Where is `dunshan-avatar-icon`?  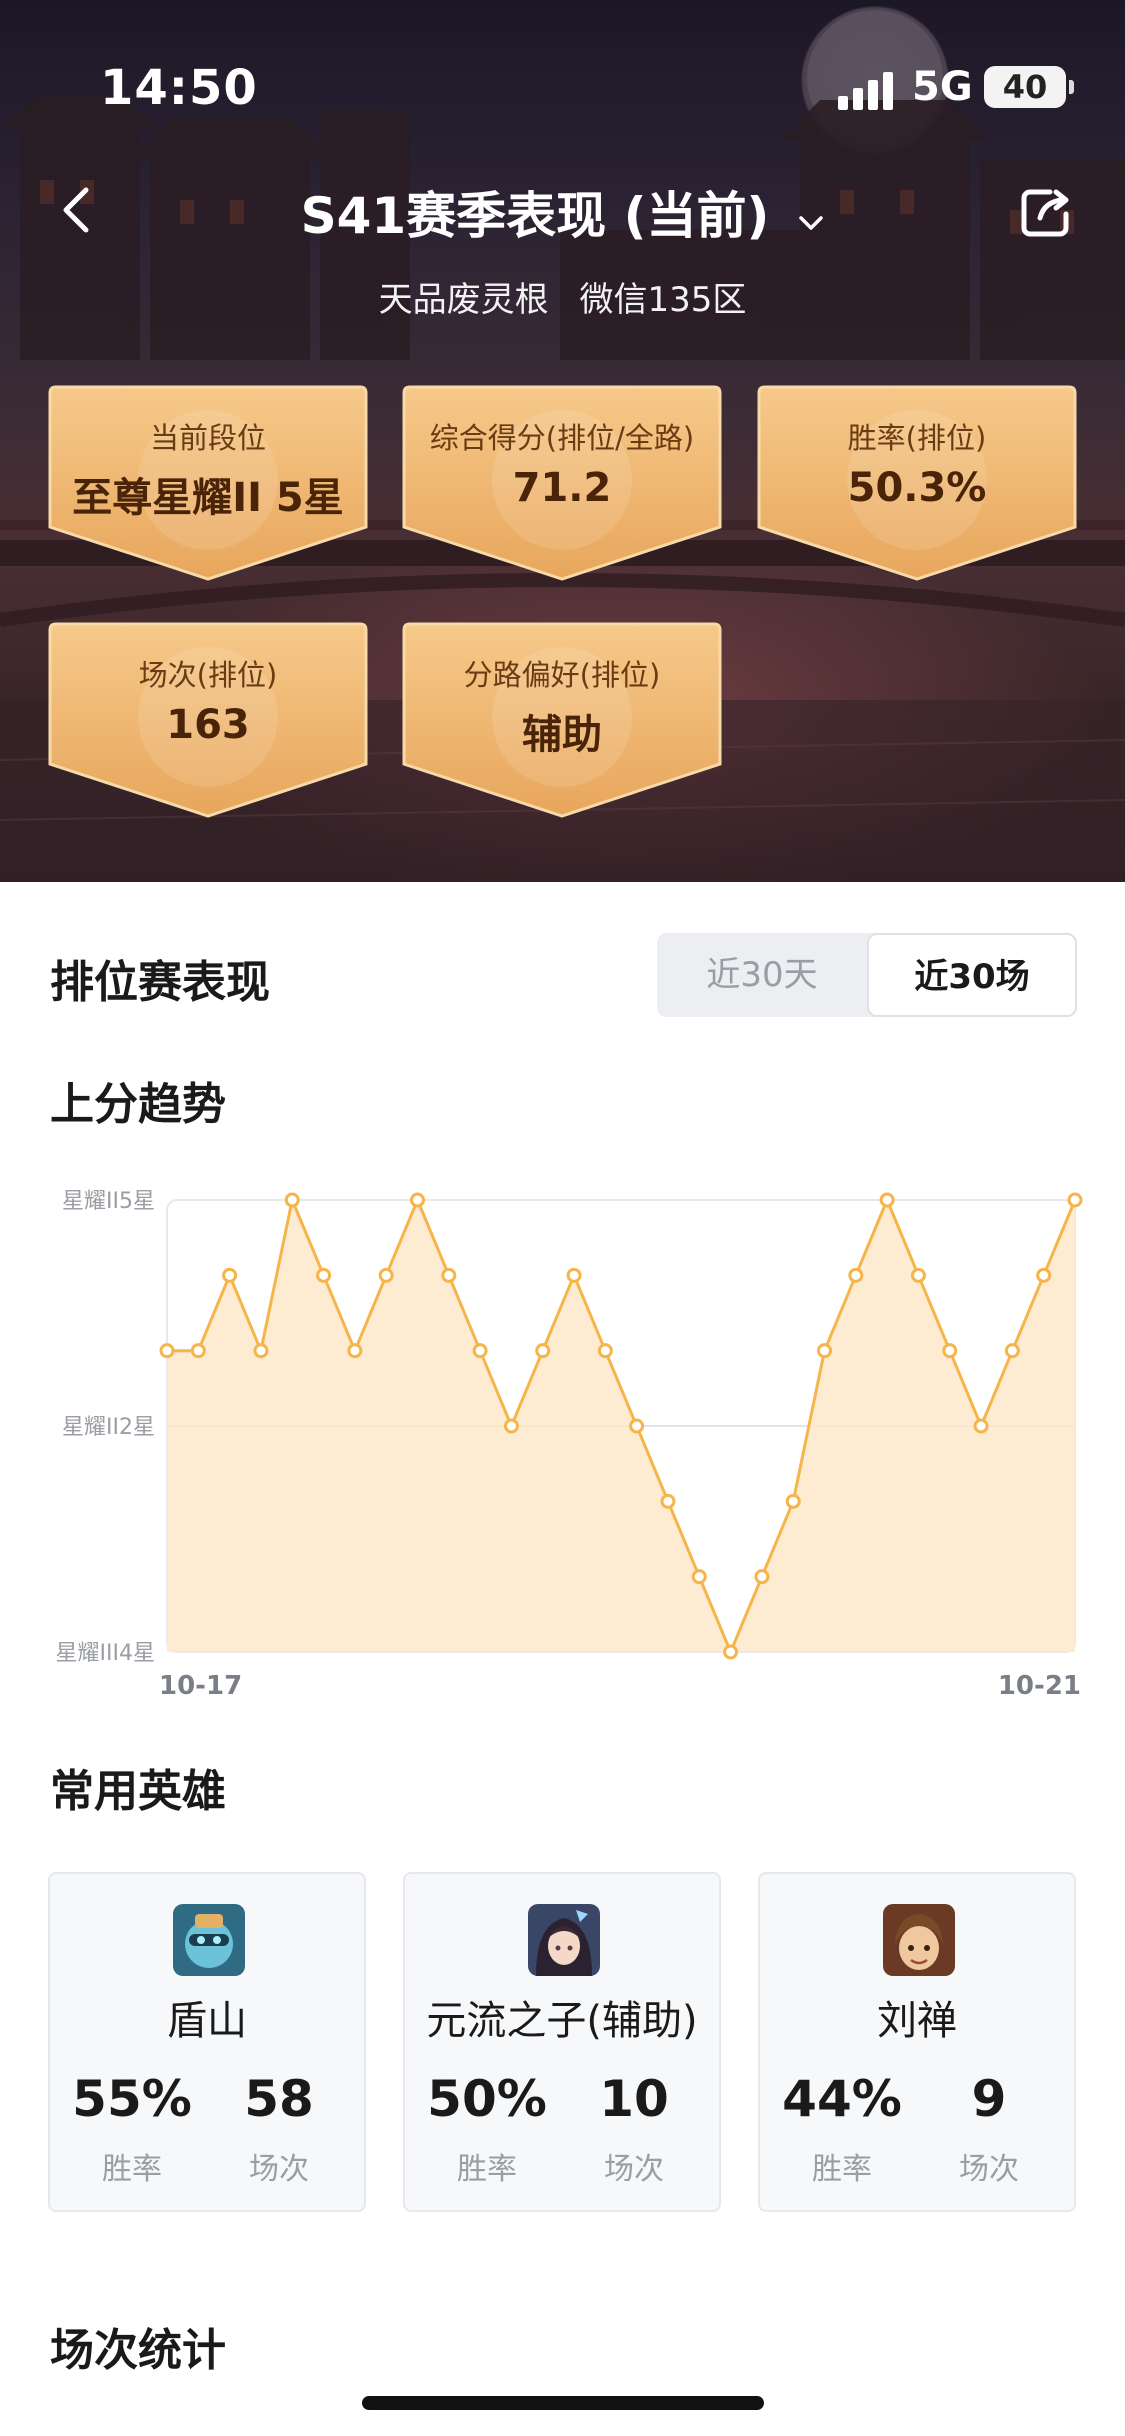
dunshan-avatar-icon is located at coordinates (209, 1940).